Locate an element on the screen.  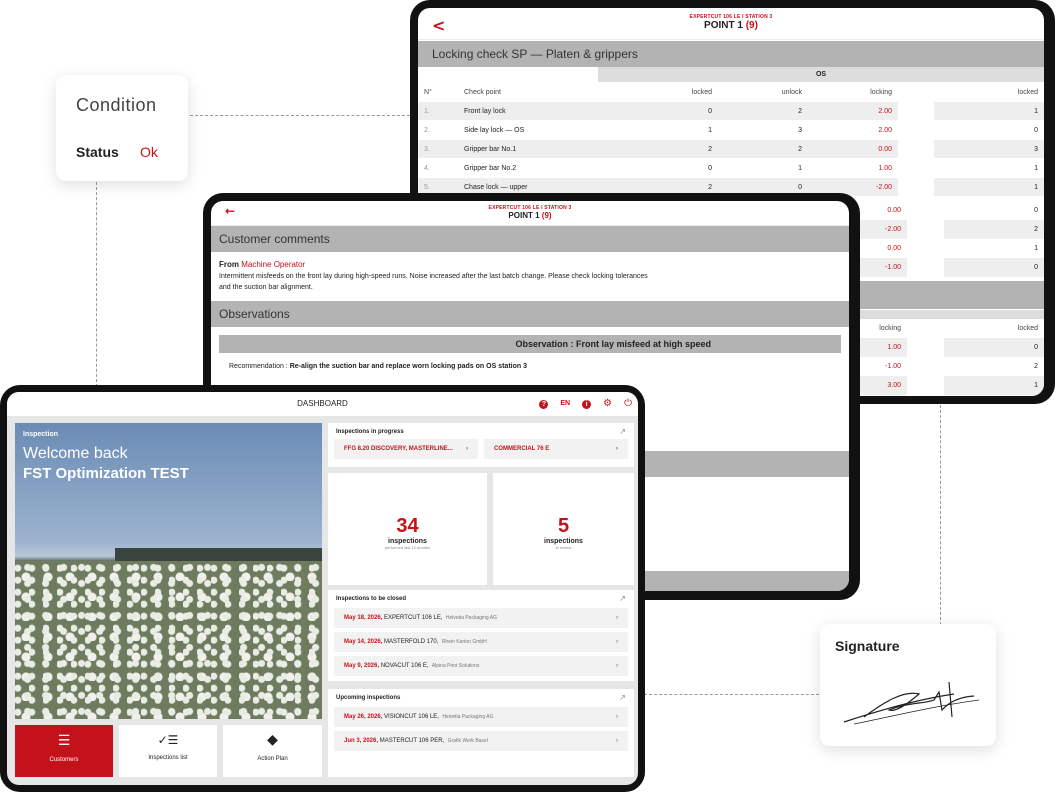
section-band is located at coordinates (745, 464).